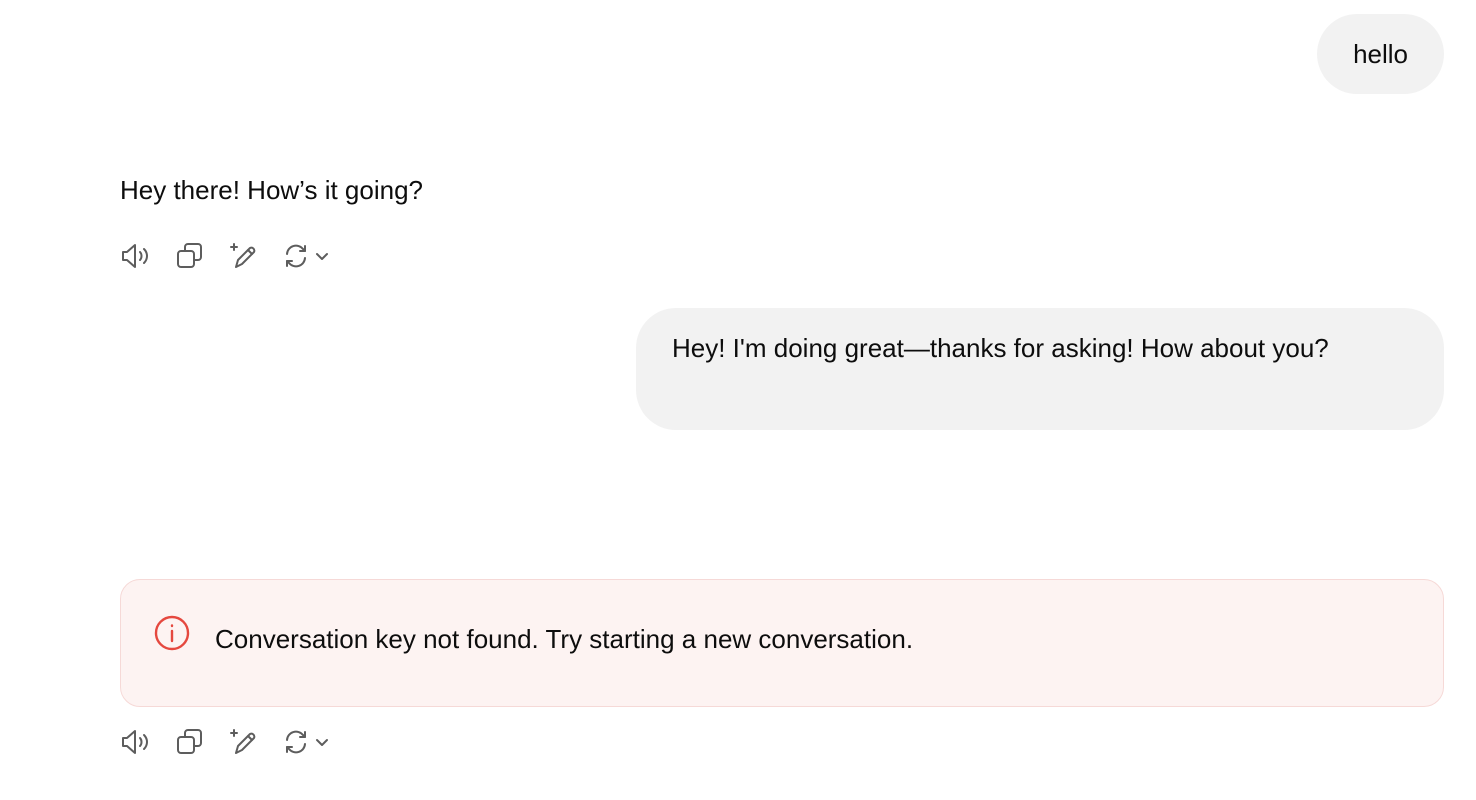  I want to click on assistant-message-text: Hey there! How’s it going?, so click(272, 190).